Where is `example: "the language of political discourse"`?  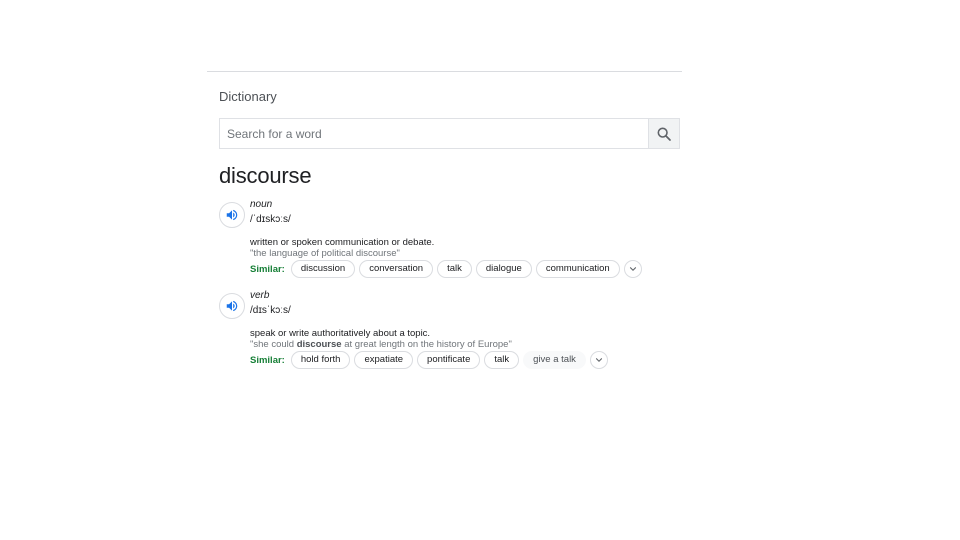
example: "the language of political discourse" is located at coordinates (325, 253).